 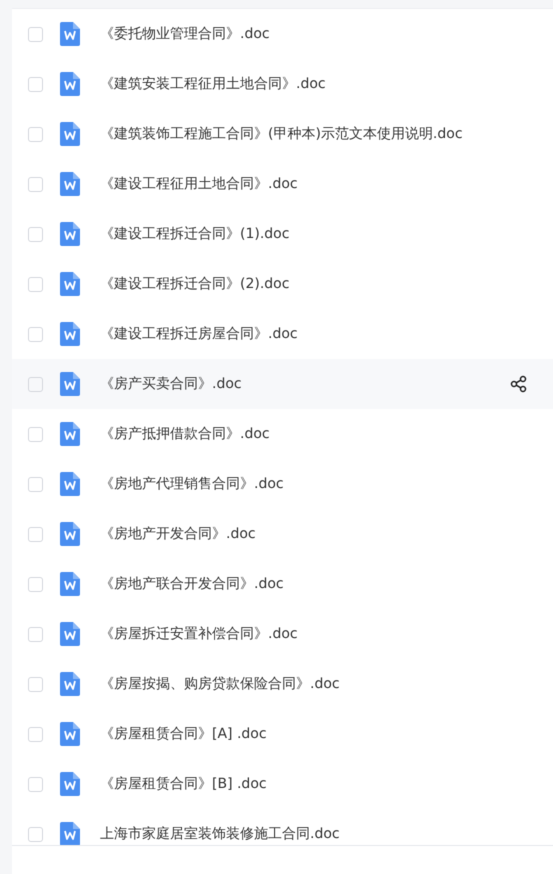 I want to click on file-row: 《房地产代理销售合同》.doc, so click(x=282, y=484).